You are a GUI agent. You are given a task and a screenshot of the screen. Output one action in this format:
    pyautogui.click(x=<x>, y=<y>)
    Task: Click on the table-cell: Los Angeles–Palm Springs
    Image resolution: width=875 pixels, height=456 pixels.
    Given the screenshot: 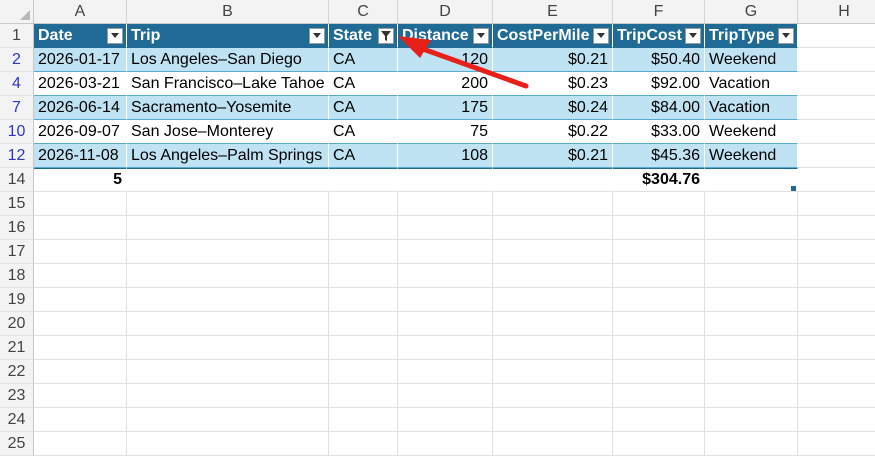 What is the action you would take?
    pyautogui.click(x=228, y=156)
    